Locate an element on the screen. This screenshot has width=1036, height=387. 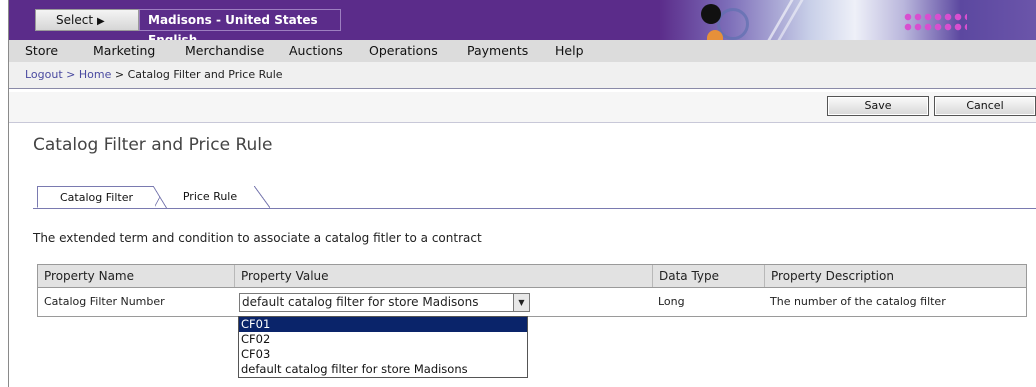
action-bar: Save Cancel is located at coordinates (522, 107).